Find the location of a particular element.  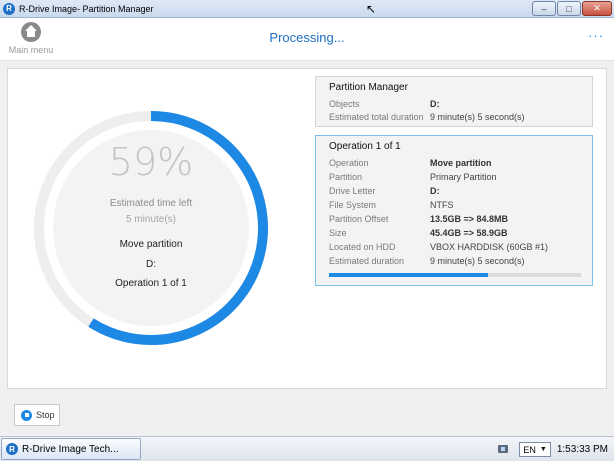

operation-name: Move partition is located at coordinates (151, 244).